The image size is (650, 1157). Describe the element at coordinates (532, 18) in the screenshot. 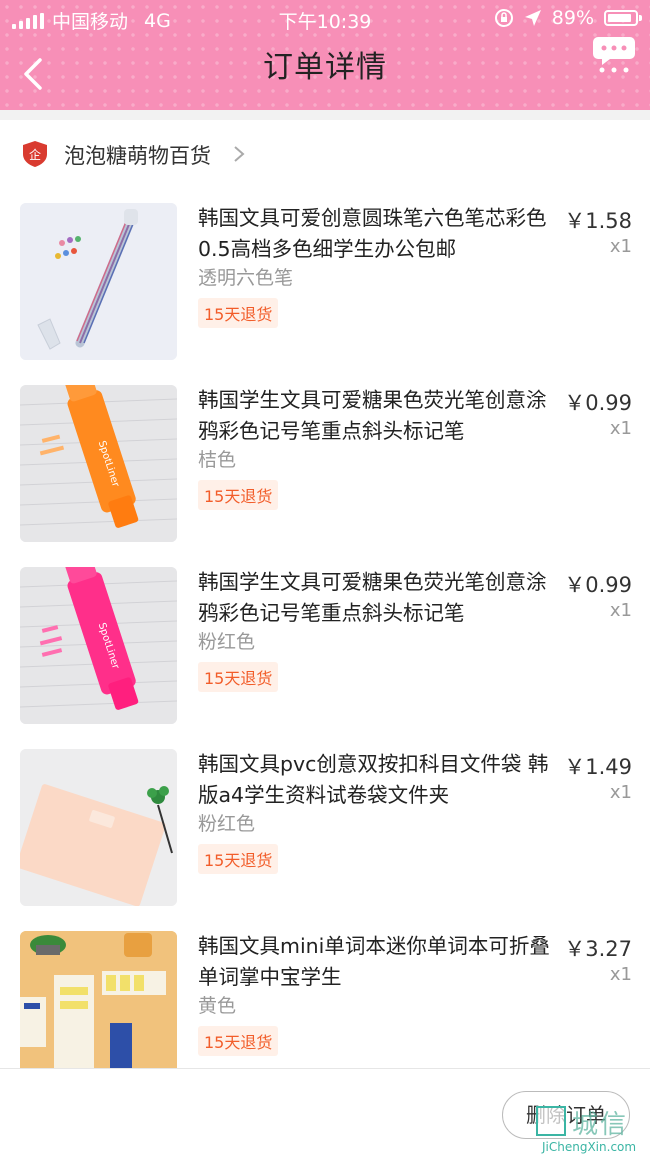

I see `location-icon` at that location.